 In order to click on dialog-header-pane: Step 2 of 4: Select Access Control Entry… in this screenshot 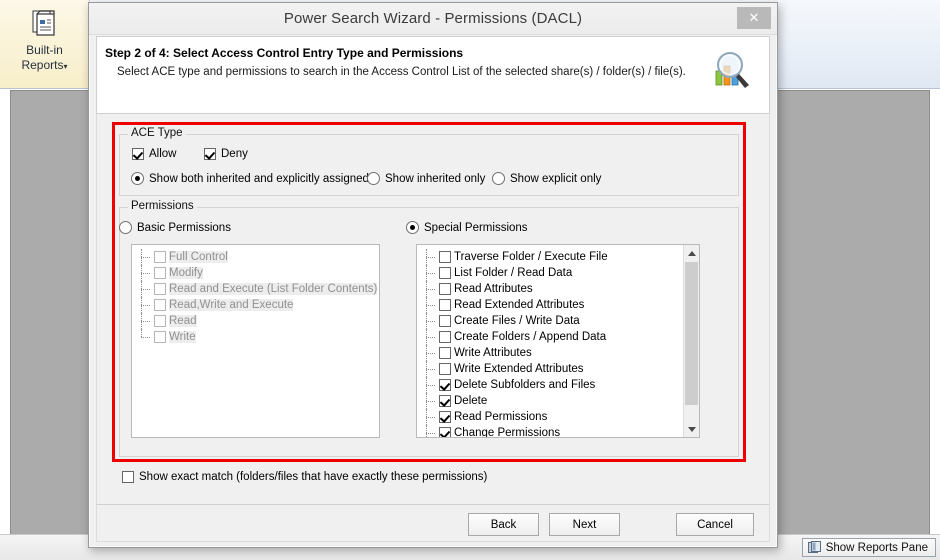, I will do `click(433, 75)`.